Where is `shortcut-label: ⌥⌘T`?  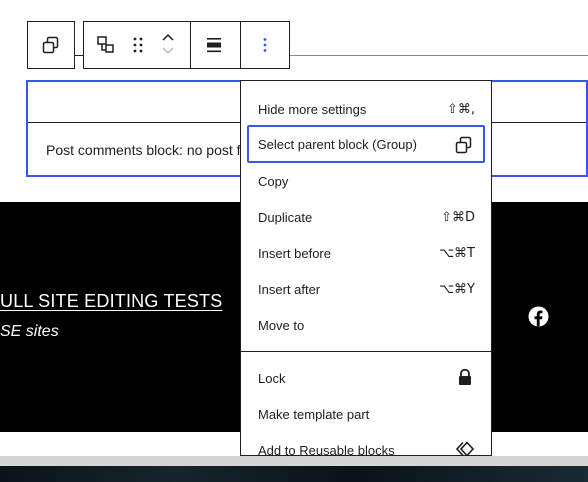
shortcut-label: ⌥⌘T is located at coordinates (457, 253).